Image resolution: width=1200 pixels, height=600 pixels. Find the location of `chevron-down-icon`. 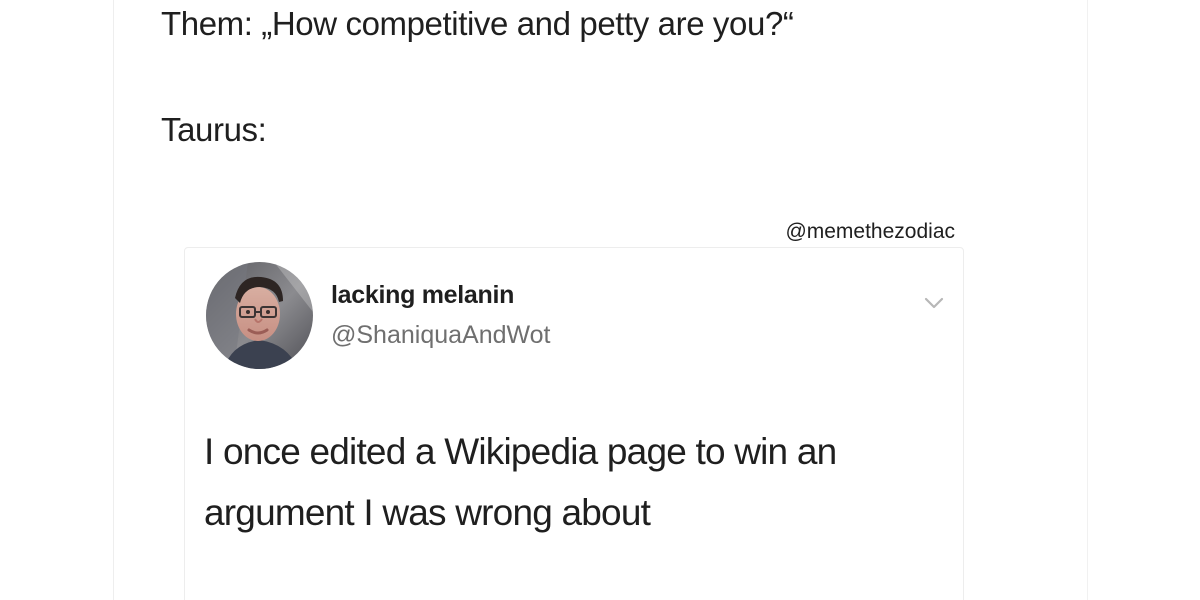

chevron-down-icon is located at coordinates (934, 303).